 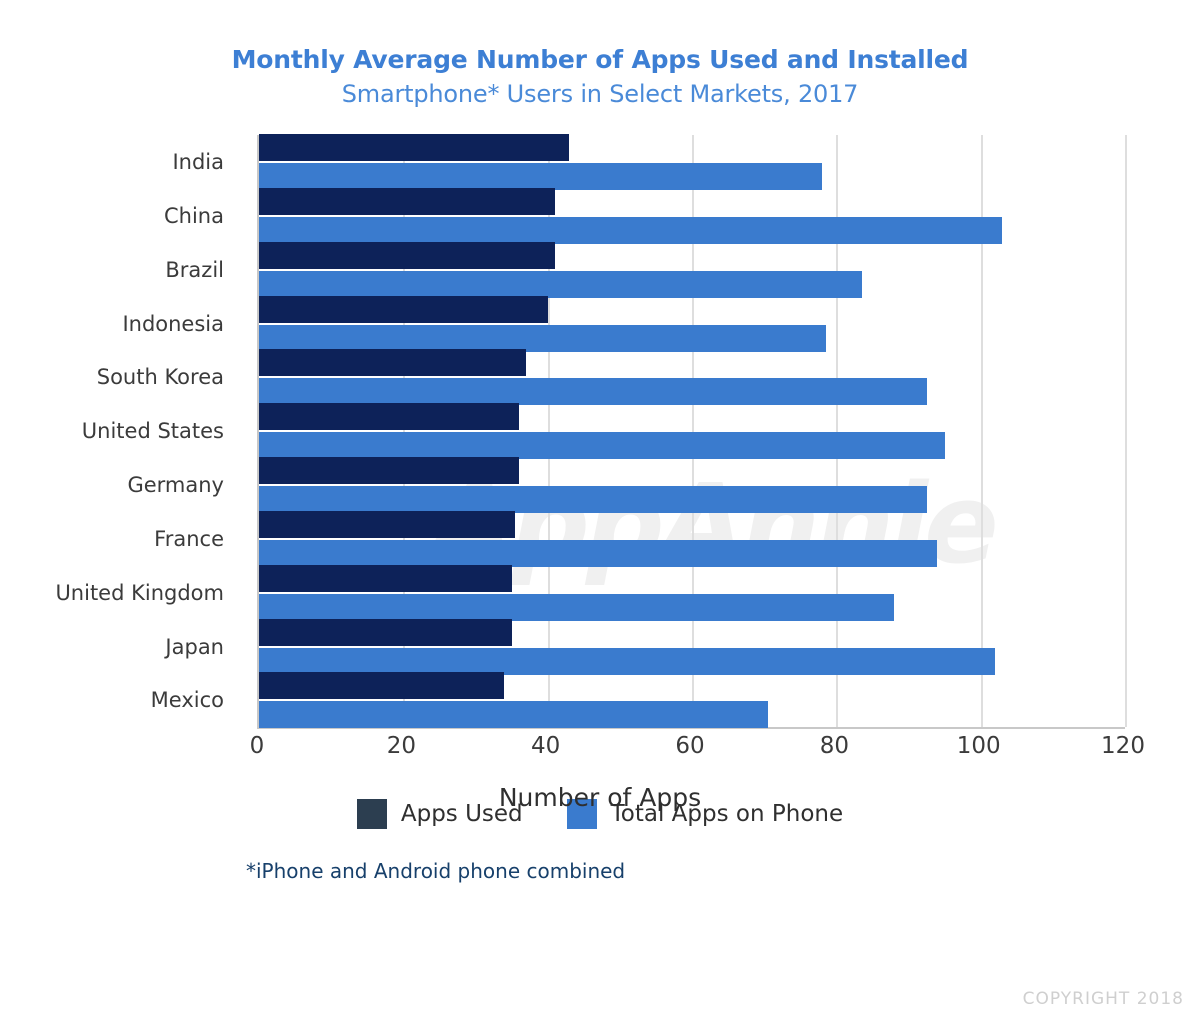 What do you see at coordinates (593, 392) in the screenshot?
I see `bar-south-korea-total-apps-on-phone` at bounding box center [593, 392].